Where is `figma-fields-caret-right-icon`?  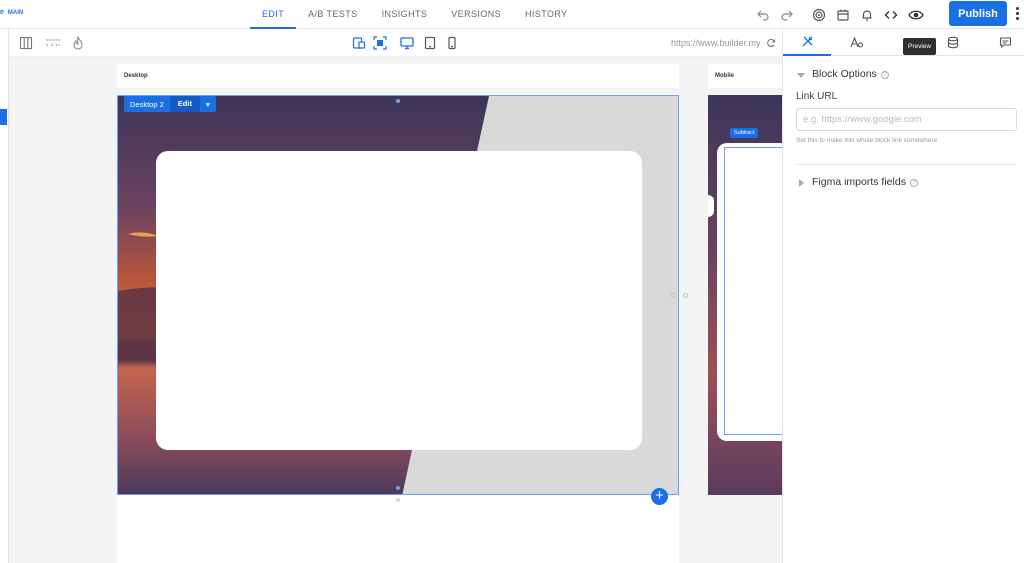 figma-fields-caret-right-icon is located at coordinates (802, 183).